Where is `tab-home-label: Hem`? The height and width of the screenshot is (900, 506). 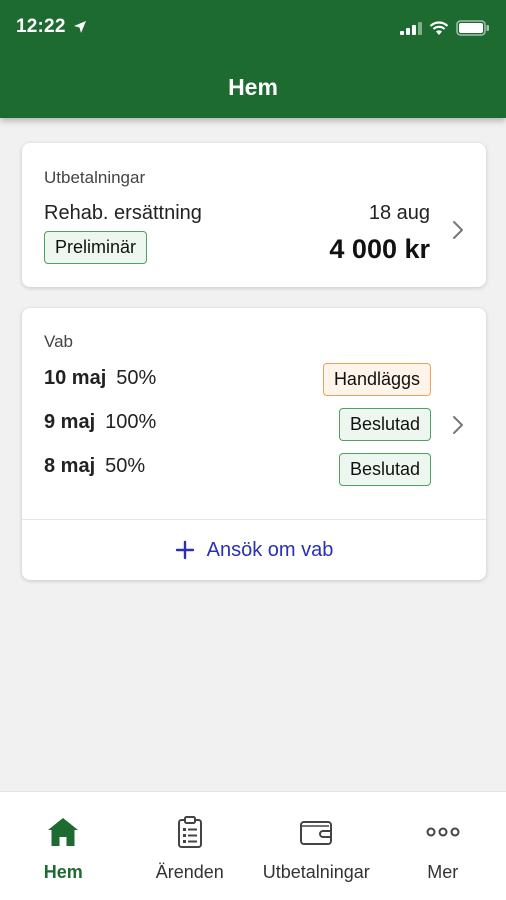
tab-home-label: Hem is located at coordinates (63, 872).